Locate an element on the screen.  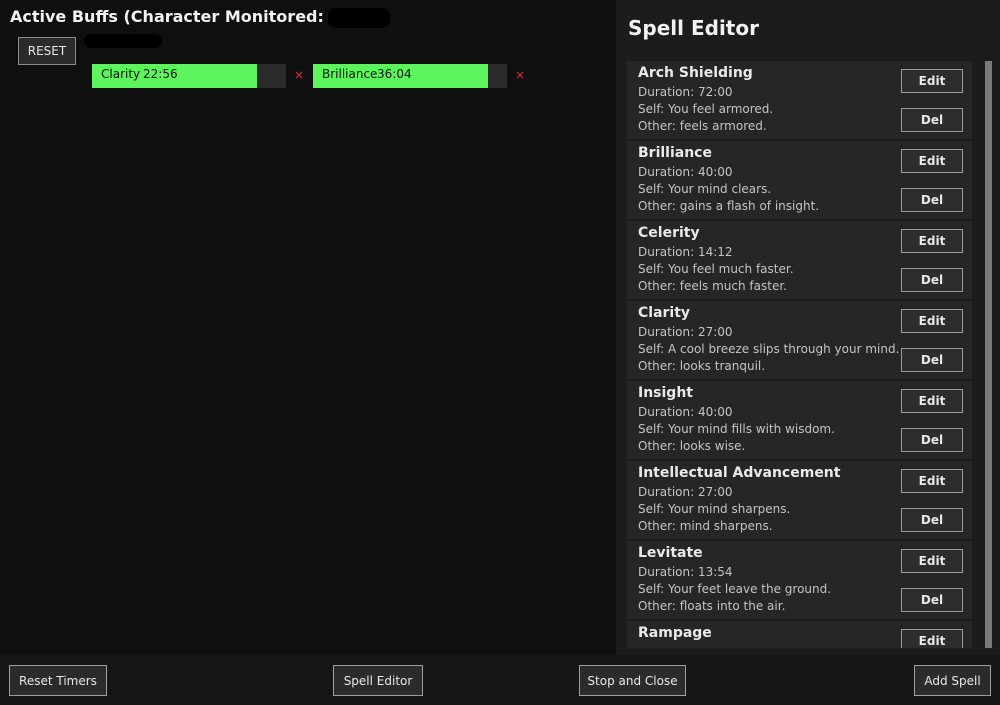
spell-duration: Duration: 14:12 is located at coordinates (685, 252).